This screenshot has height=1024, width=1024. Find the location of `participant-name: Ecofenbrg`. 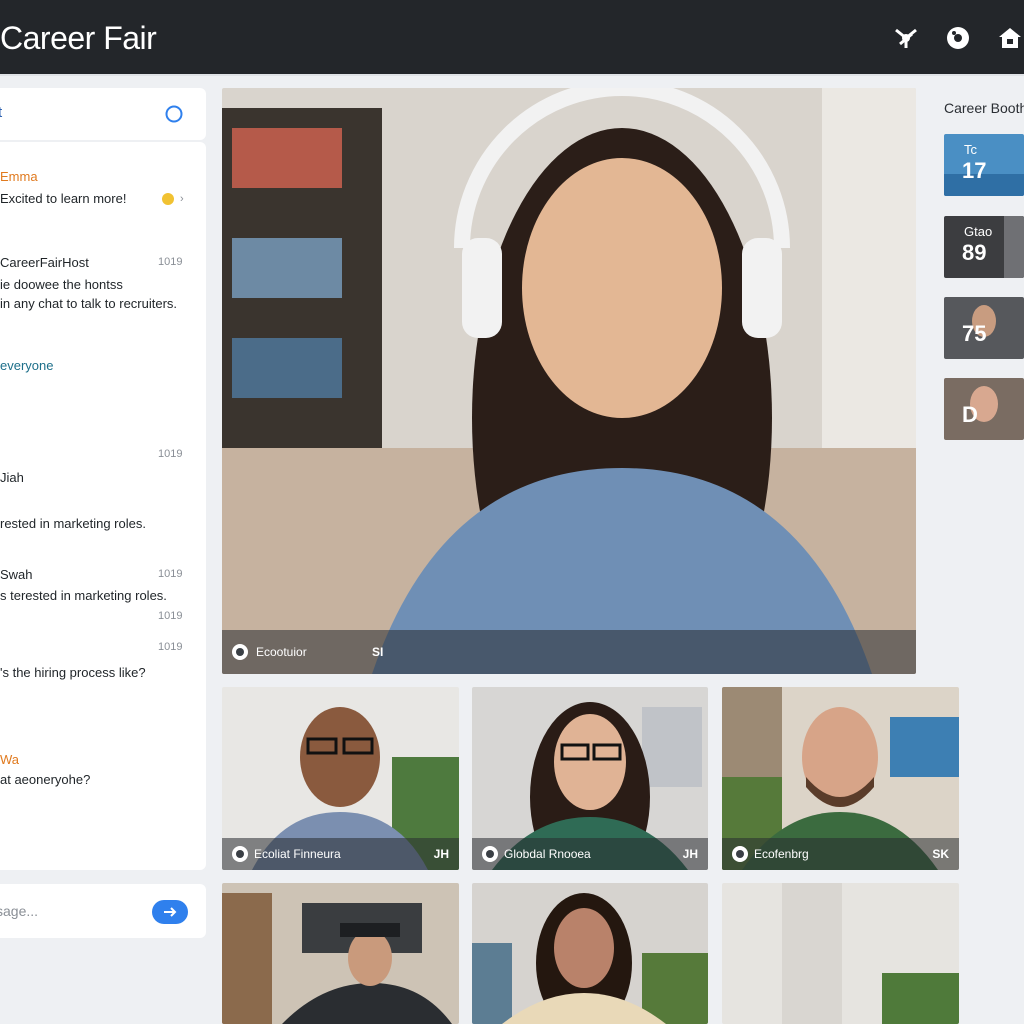

participant-name: Ecofenbrg is located at coordinates (781, 854).